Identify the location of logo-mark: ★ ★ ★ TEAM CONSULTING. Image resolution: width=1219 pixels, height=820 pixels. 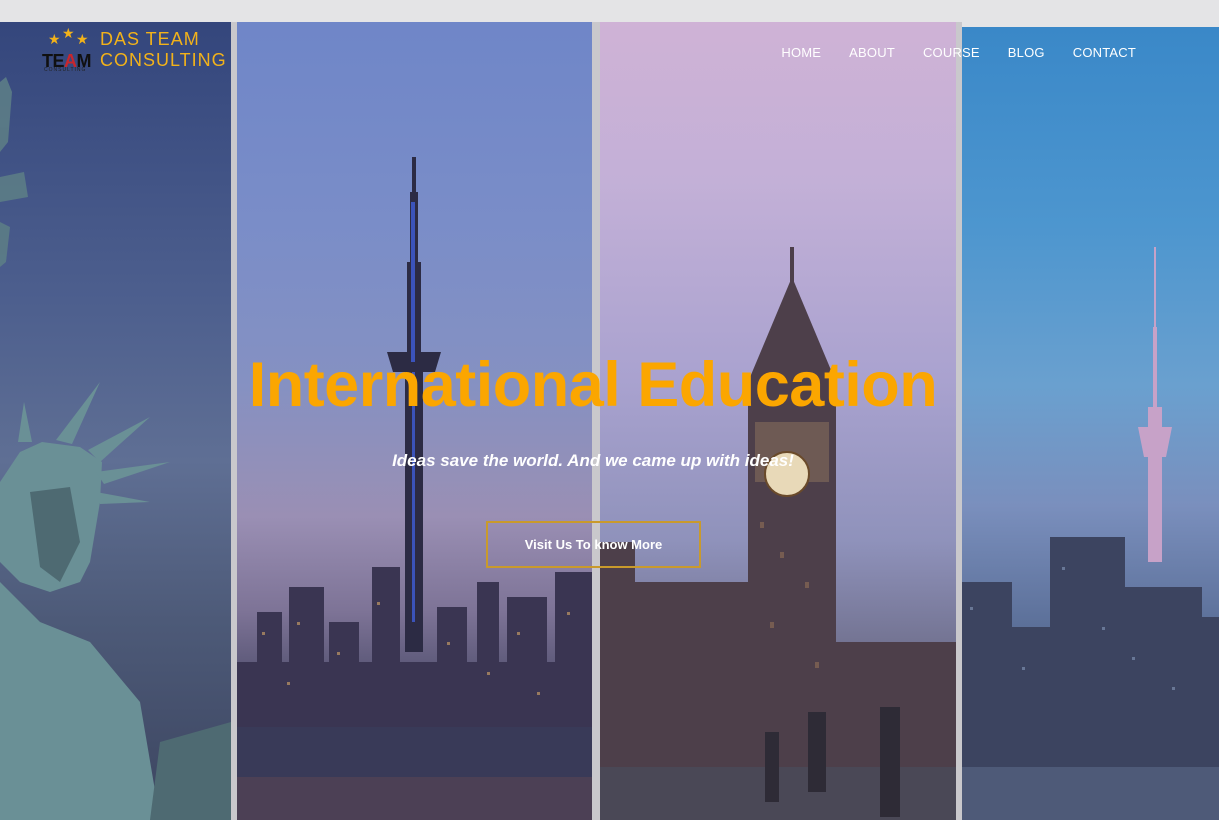
(70, 50).